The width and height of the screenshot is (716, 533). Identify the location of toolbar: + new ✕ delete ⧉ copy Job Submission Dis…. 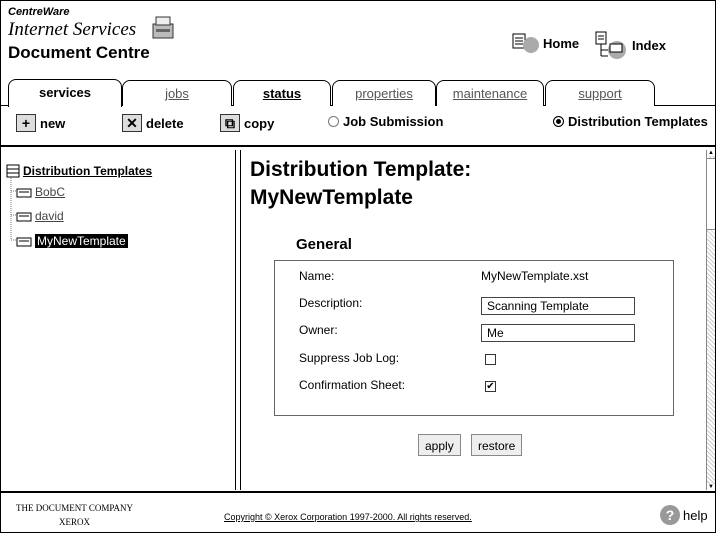
(357, 125).